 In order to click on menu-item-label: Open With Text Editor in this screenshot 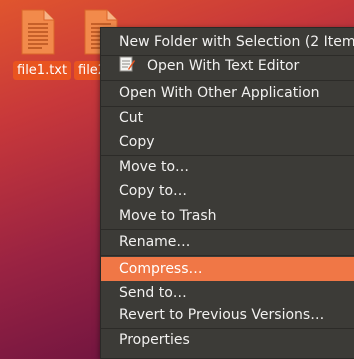, I will do `click(223, 66)`.